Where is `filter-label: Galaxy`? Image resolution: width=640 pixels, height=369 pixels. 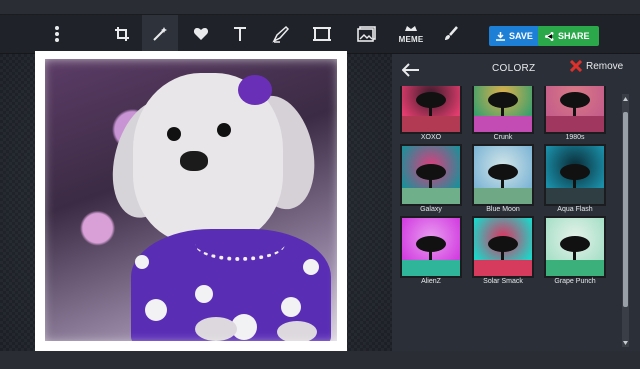
filter-label: Galaxy is located at coordinates (431, 209).